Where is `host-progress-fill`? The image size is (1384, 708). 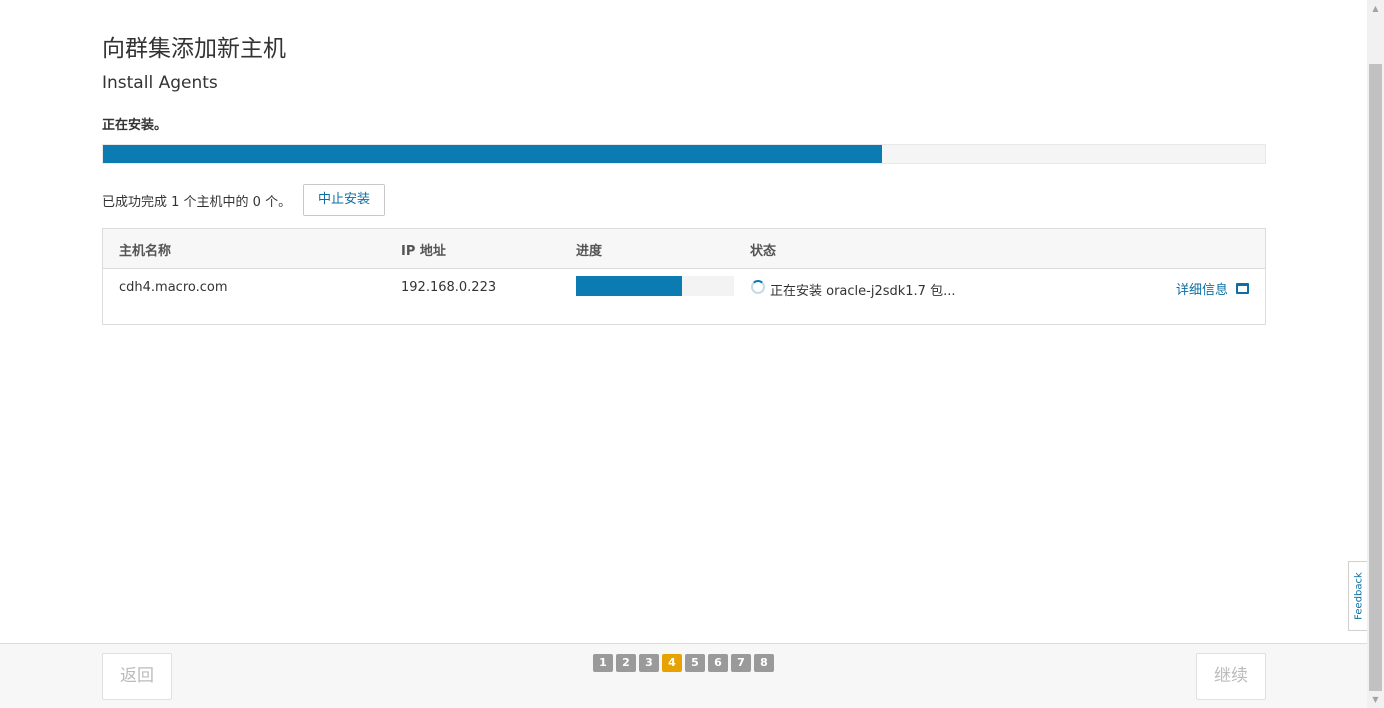 host-progress-fill is located at coordinates (629, 286).